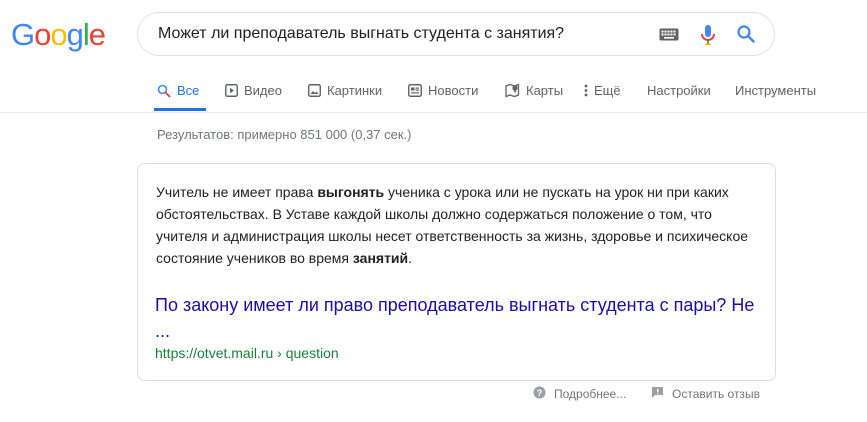 This screenshot has width=867, height=422. I want to click on tab-label: Карты, so click(545, 90).